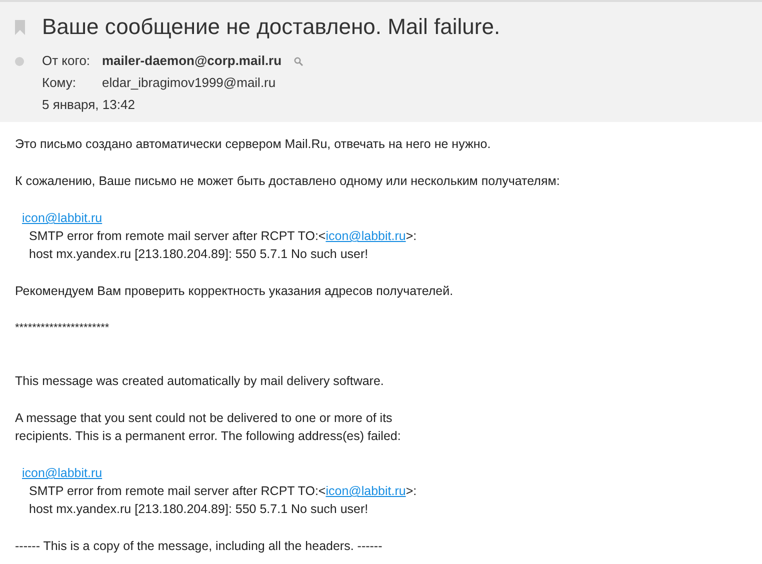 The height and width of the screenshot is (564, 762). Describe the element at coordinates (67, 61) in the screenshot. I see `from-label: От кого:` at that location.